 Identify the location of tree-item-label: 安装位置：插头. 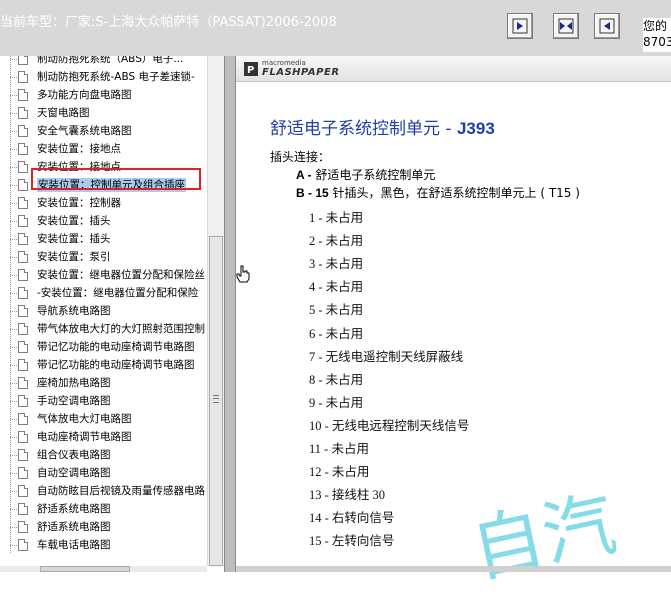
(74, 239).